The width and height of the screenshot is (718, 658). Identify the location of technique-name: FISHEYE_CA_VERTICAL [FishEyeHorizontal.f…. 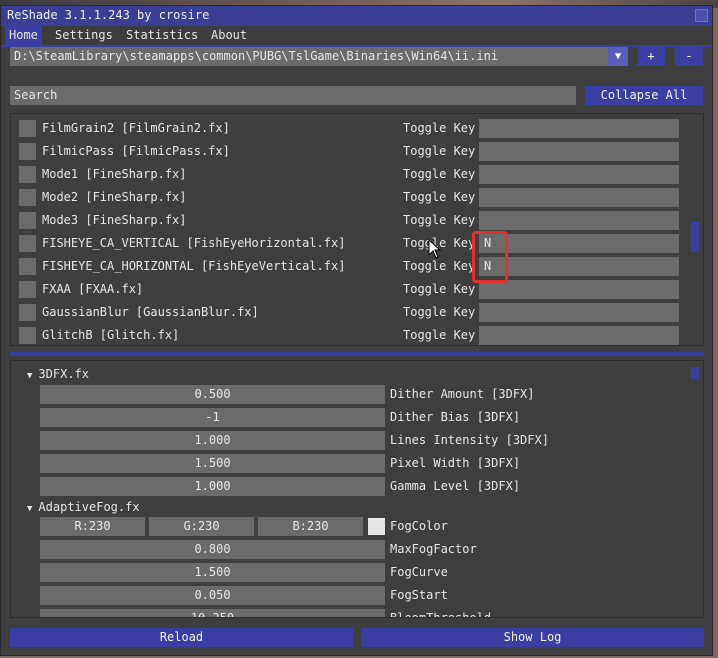
(194, 243).